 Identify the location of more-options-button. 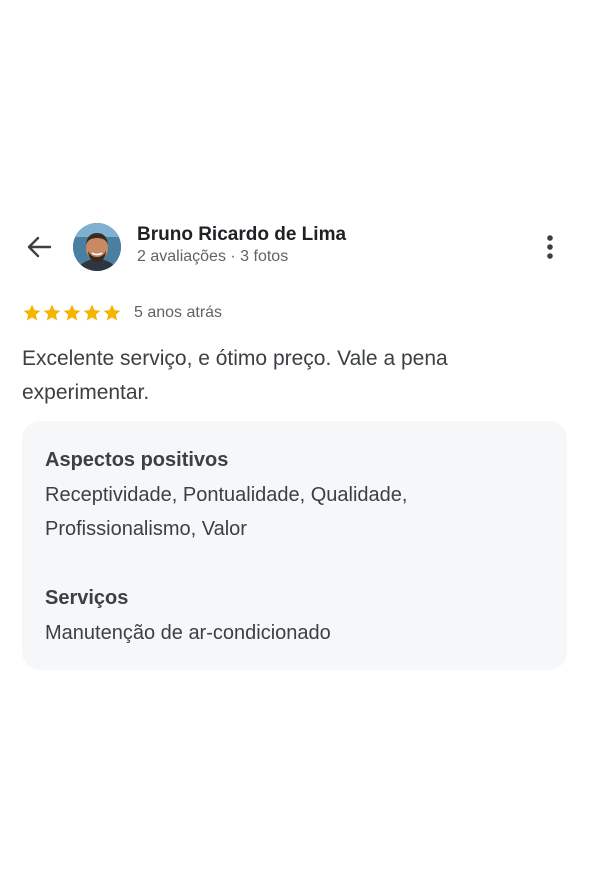
(550, 247).